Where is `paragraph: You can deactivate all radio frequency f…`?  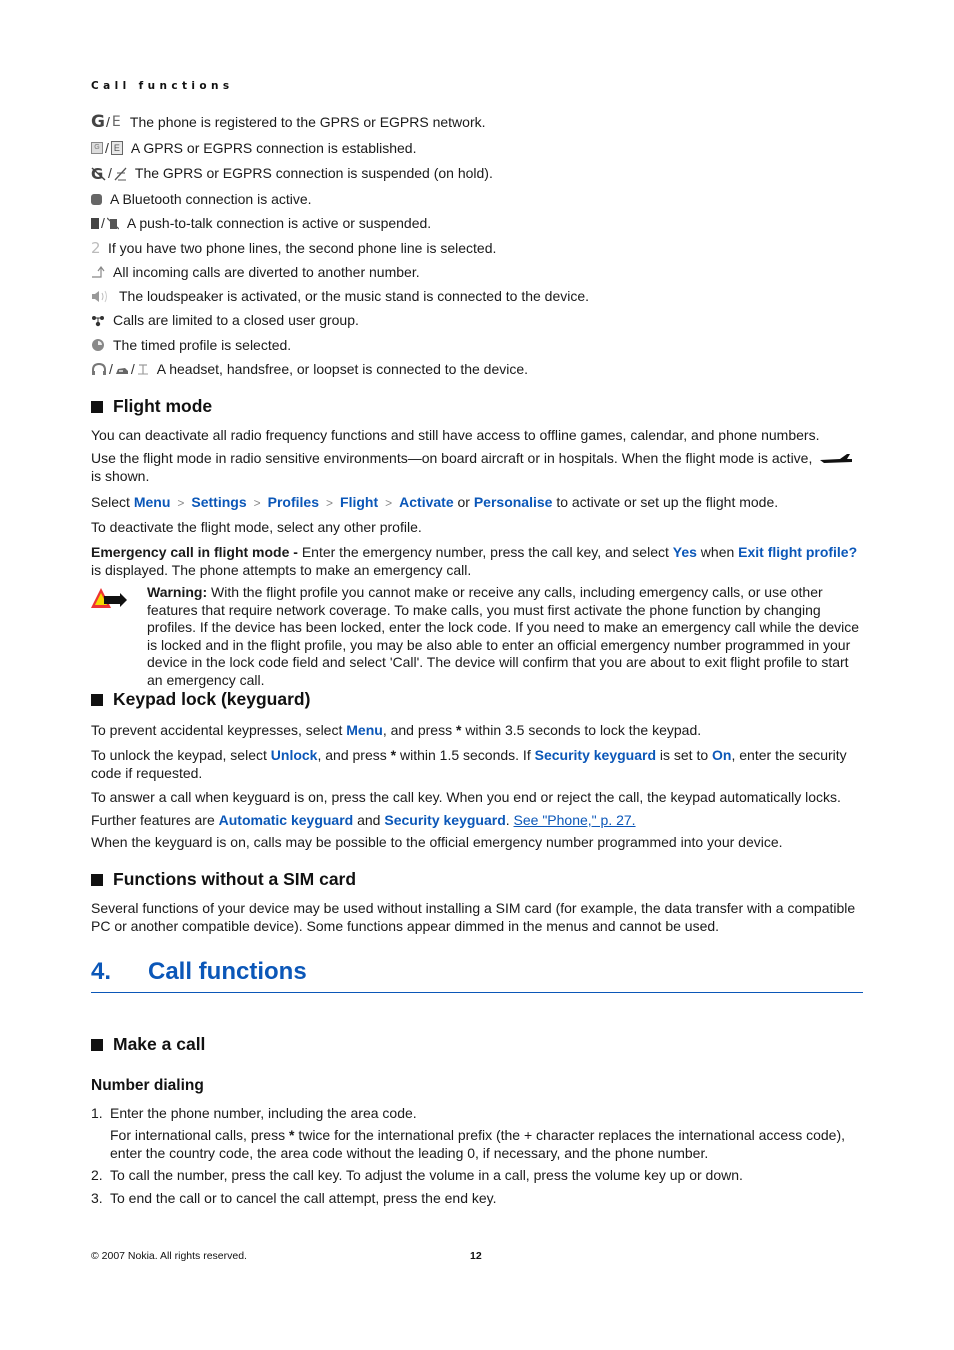
paragraph: You can deactivate all radio frequency f… is located at coordinates (455, 435).